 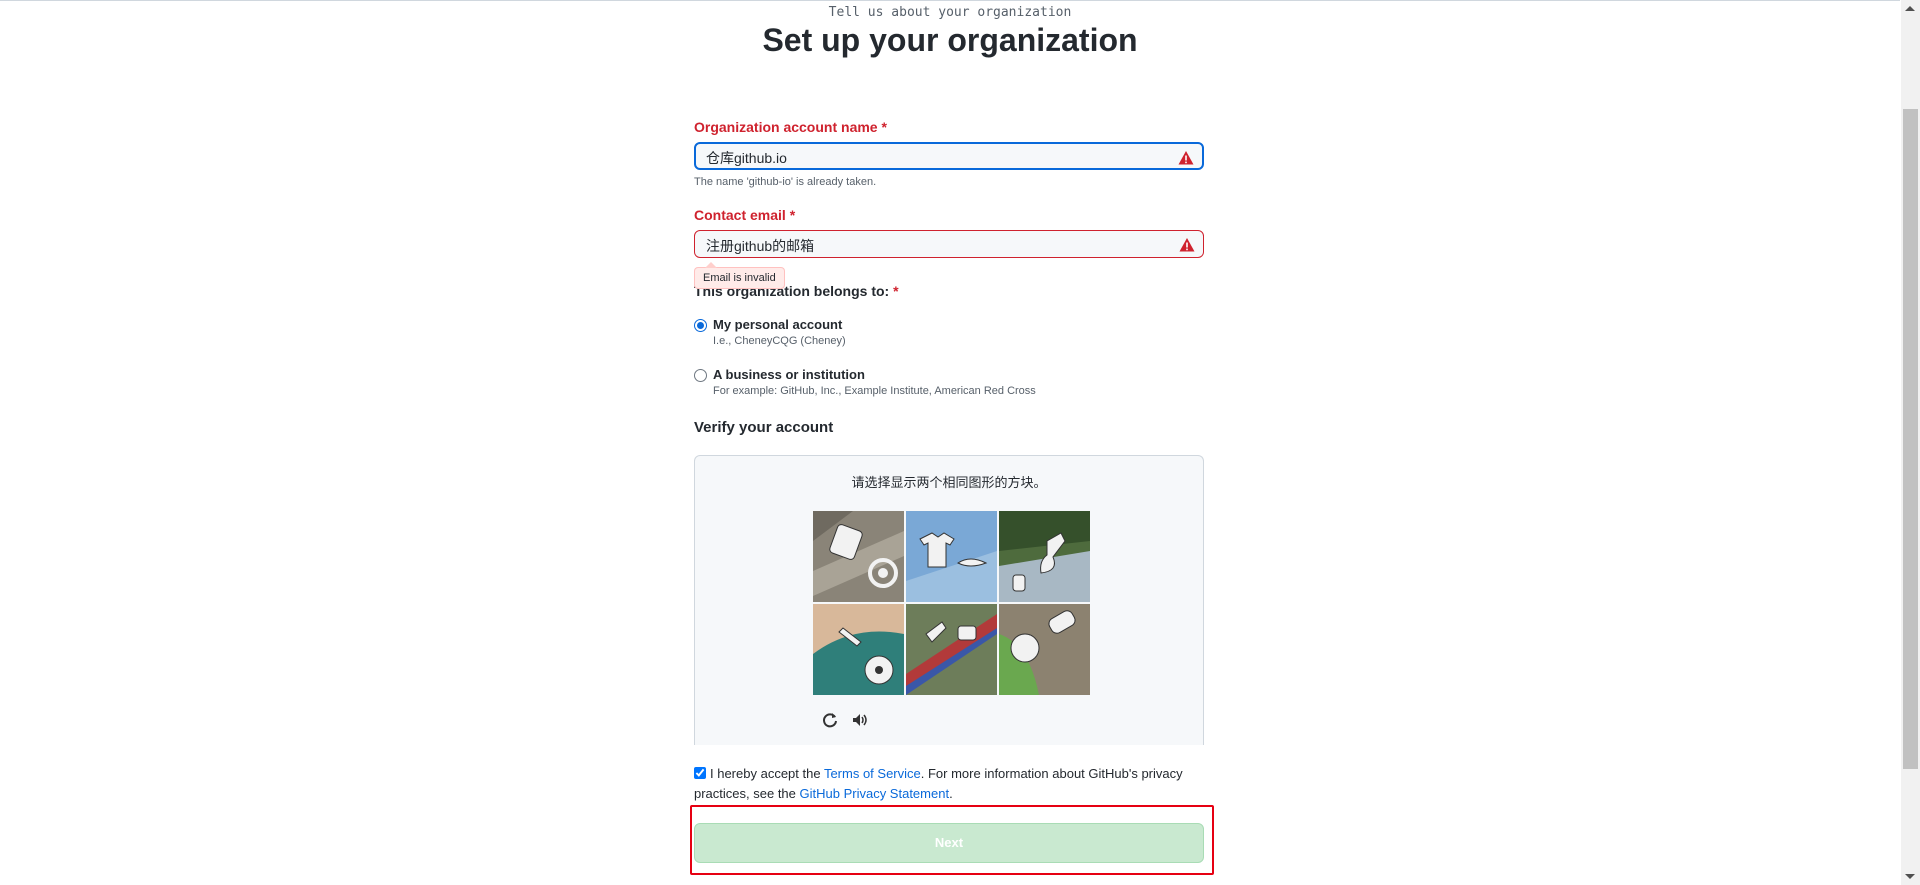 I want to click on top-border, so click(x=950, y=0).